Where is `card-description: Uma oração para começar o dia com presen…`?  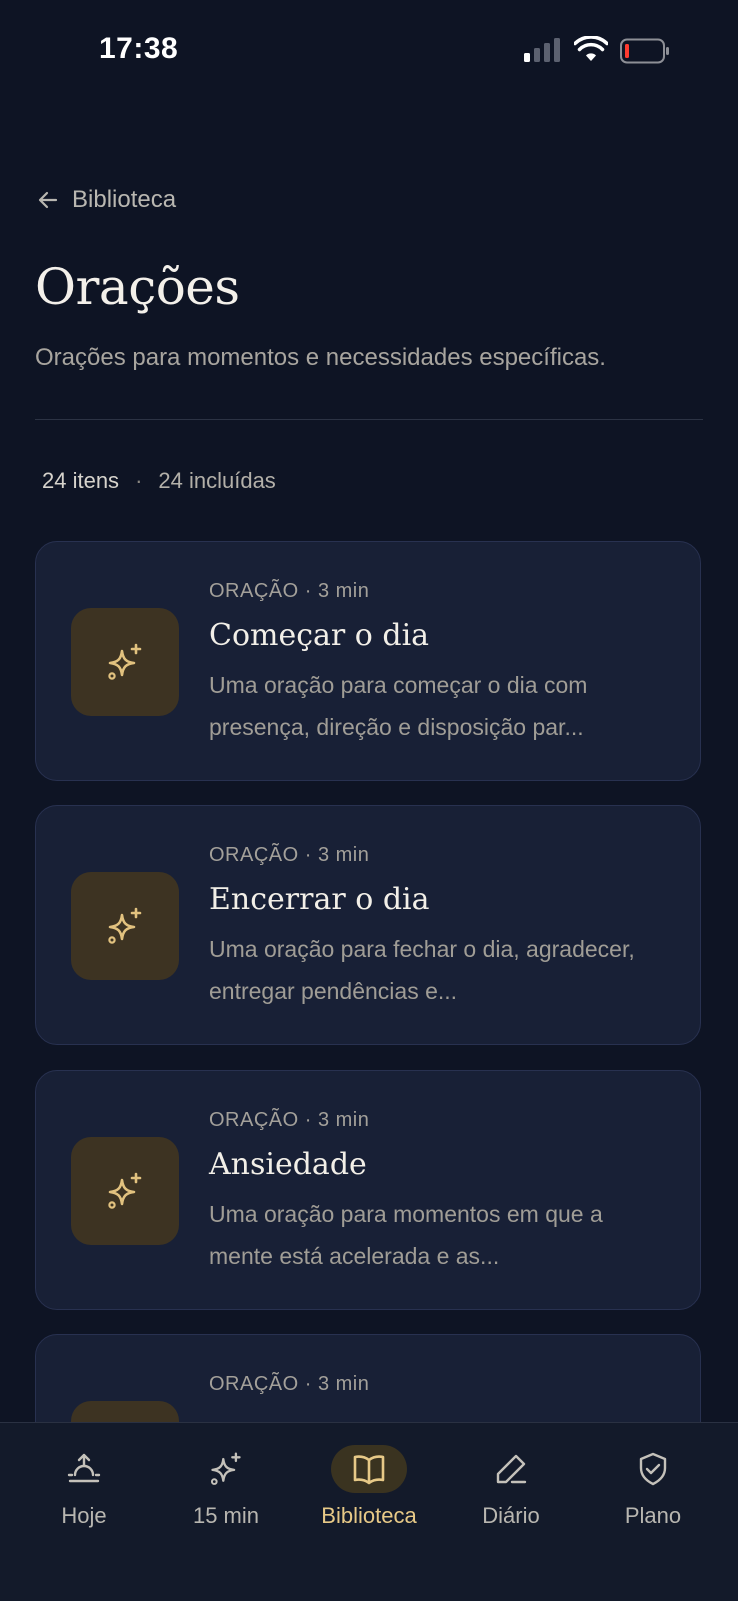
card-description: Uma oração para começar o dia com presen… is located at coordinates (398, 706).